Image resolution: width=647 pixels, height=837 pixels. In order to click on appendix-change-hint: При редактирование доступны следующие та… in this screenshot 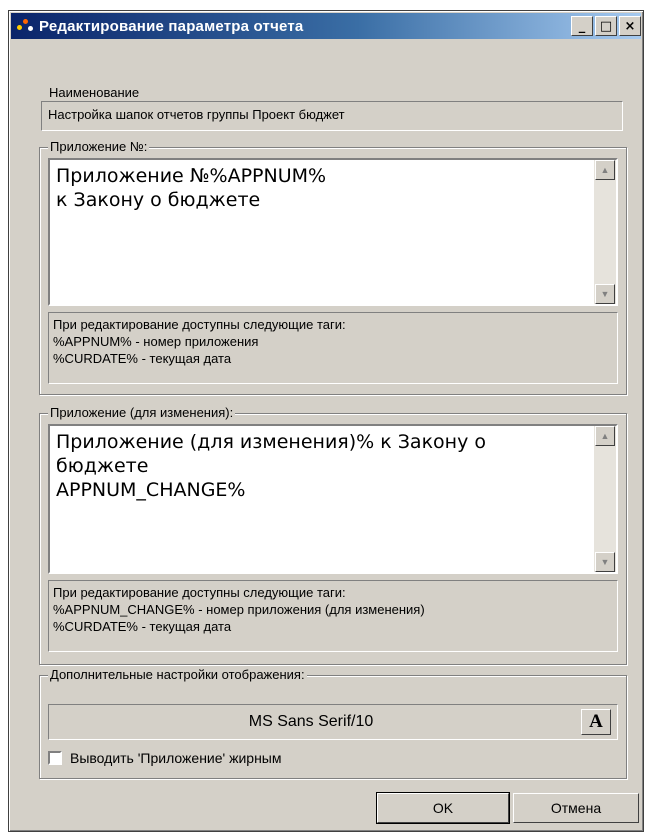, I will do `click(333, 616)`.